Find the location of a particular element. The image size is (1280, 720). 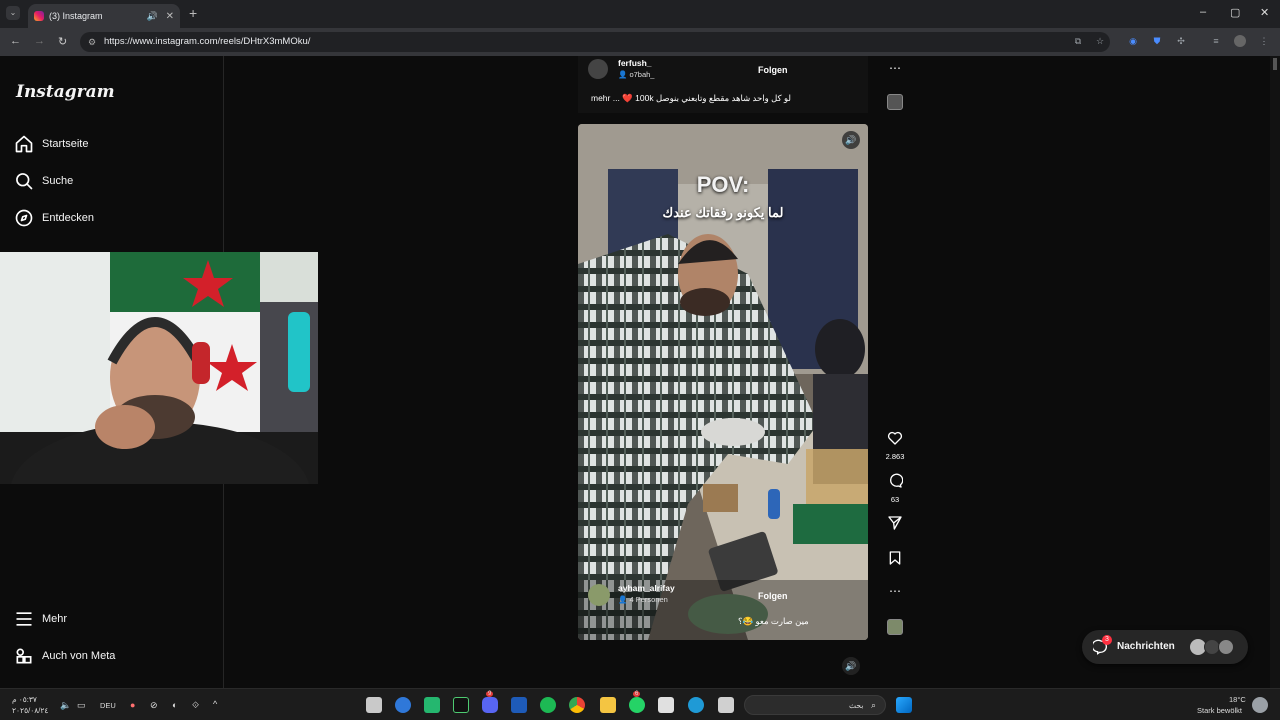

spotify-icon is located at coordinates (548, 705).